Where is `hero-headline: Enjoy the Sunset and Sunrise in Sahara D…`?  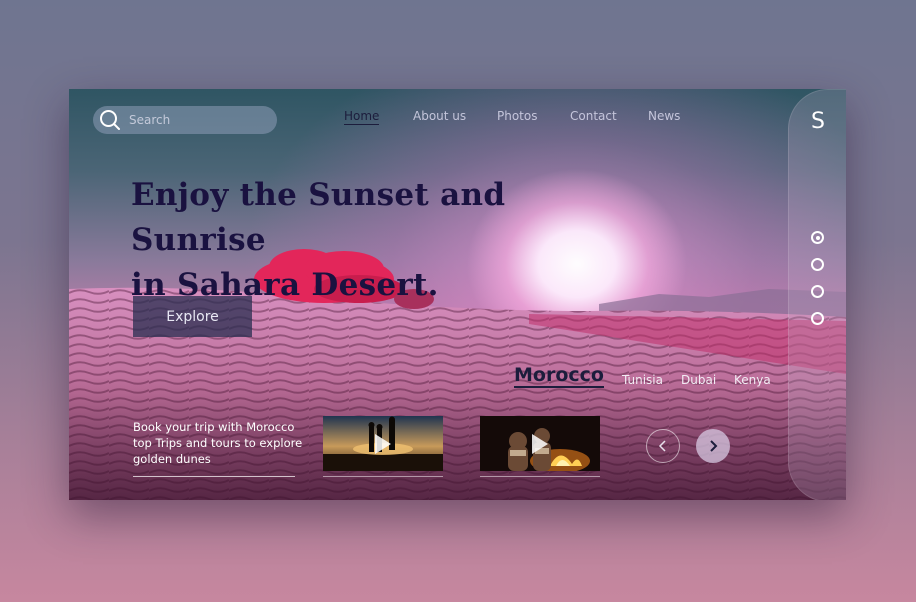
hero-headline: Enjoy the Sunset and Sunrise in Sahara D… is located at coordinates (391, 240).